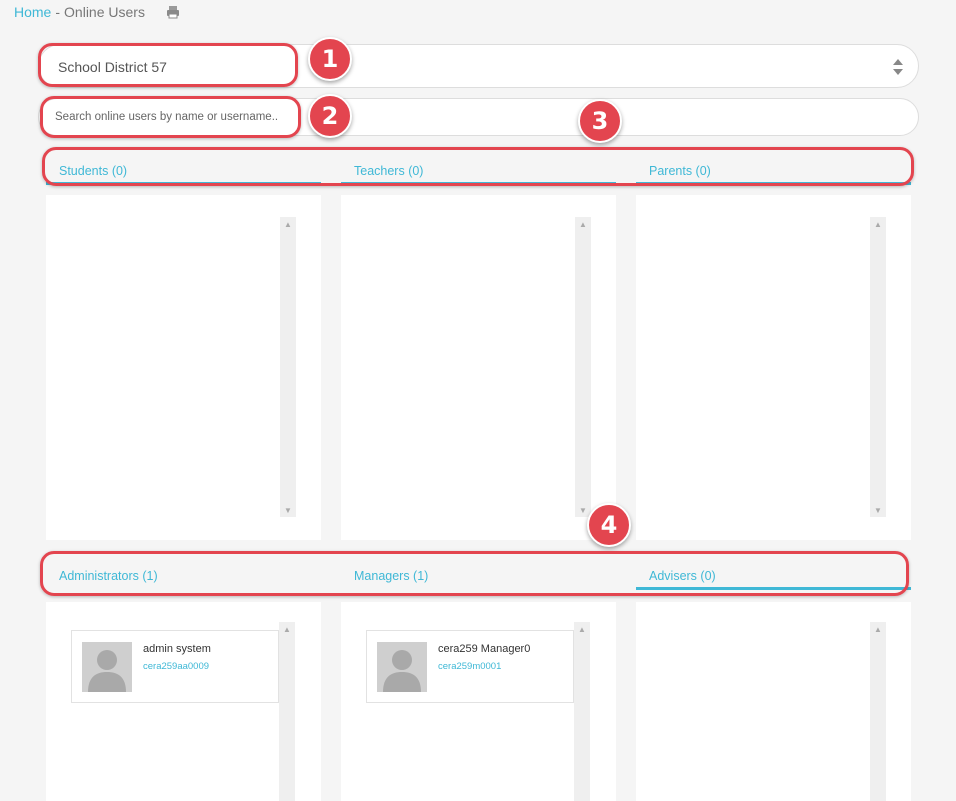  Describe the element at coordinates (878, 367) in the screenshot. I see `parents-scrollbar: ▲ ▼` at that location.